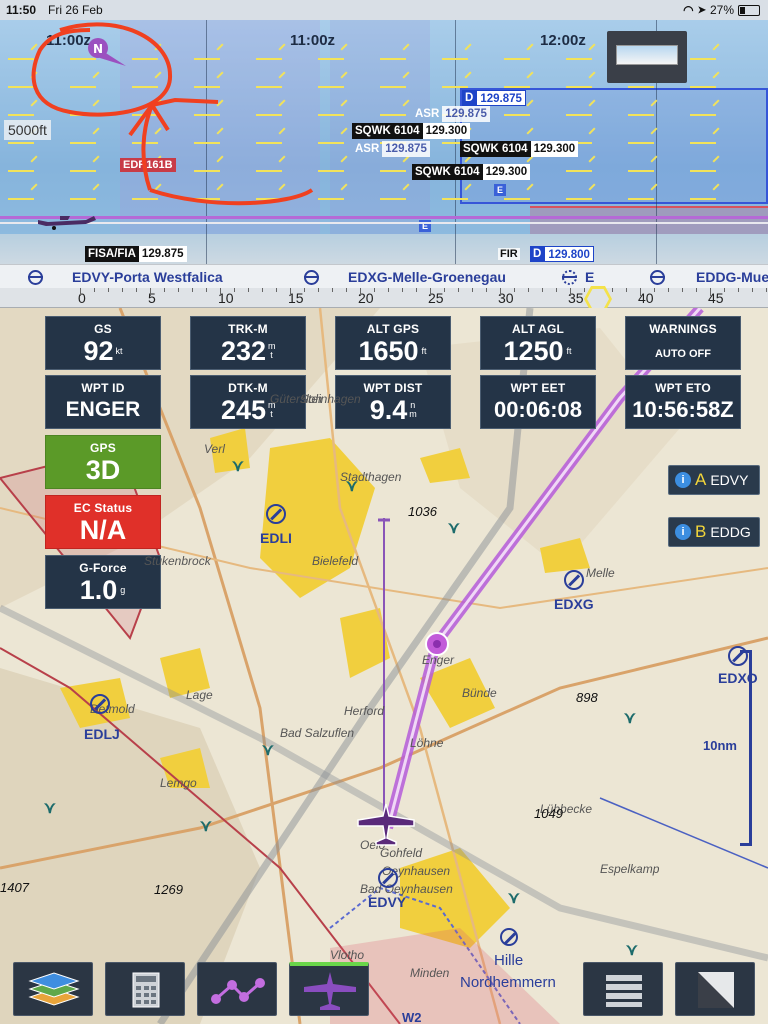 The height and width of the screenshot is (1024, 768). Describe the element at coordinates (335, 561) in the screenshot. I see `town-label: Bielefeld` at that location.